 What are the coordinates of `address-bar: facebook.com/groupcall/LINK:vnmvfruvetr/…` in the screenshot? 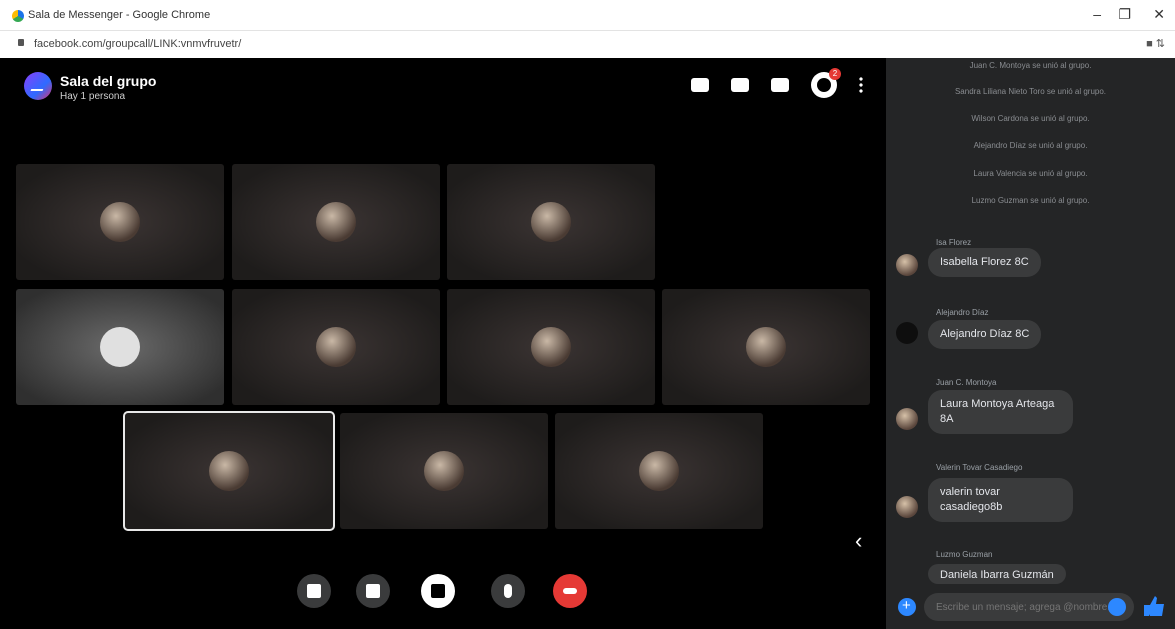 It's located at (587, 44).